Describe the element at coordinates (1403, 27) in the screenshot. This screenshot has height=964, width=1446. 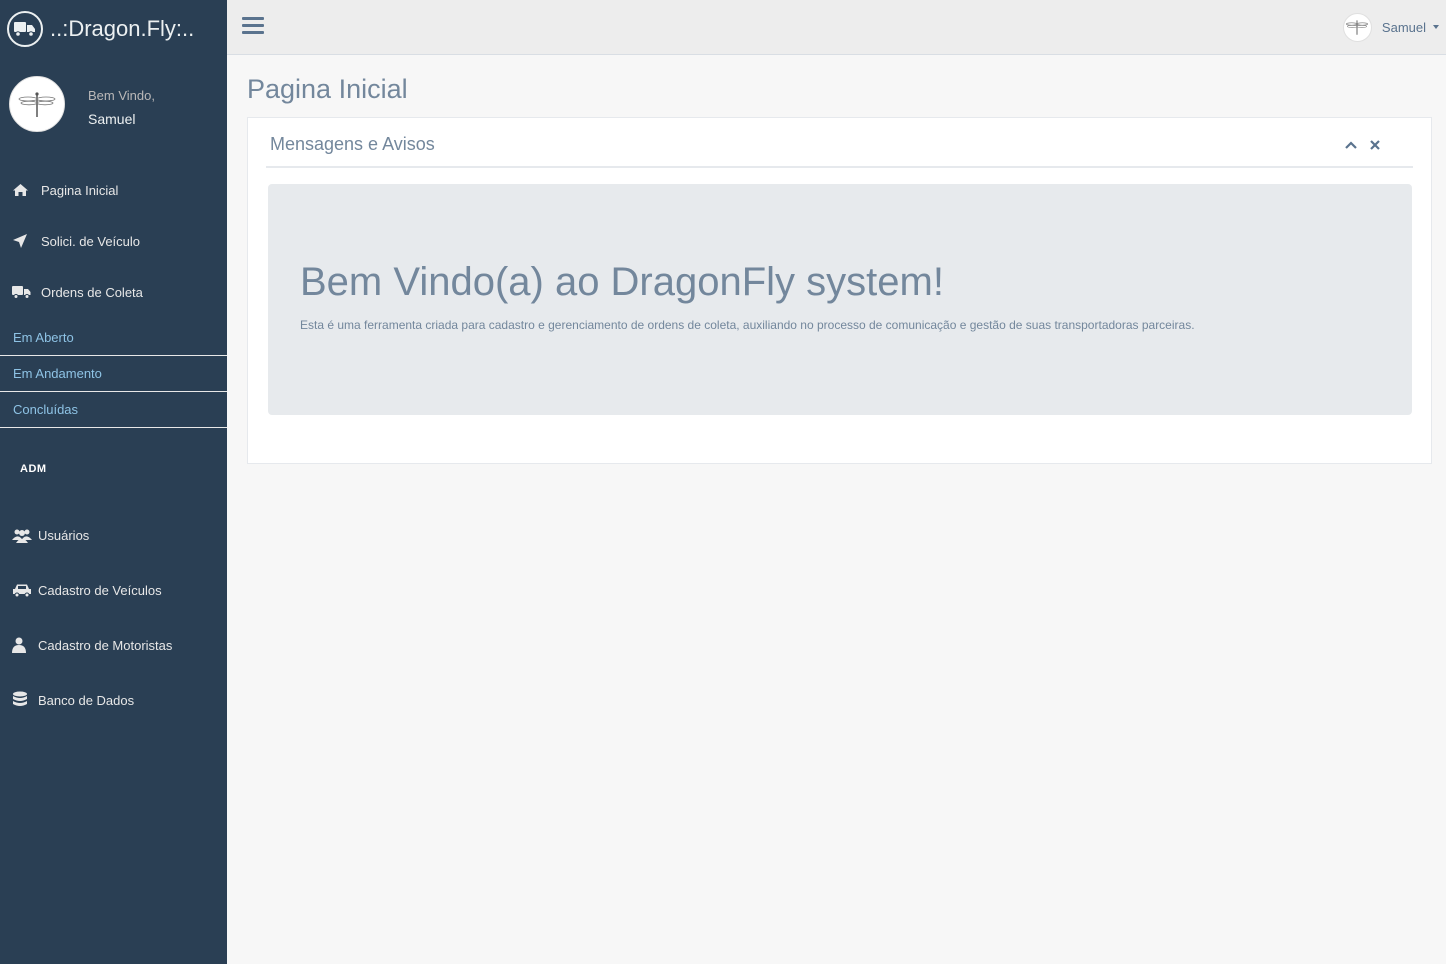
I see `user-name: Samuel` at that location.